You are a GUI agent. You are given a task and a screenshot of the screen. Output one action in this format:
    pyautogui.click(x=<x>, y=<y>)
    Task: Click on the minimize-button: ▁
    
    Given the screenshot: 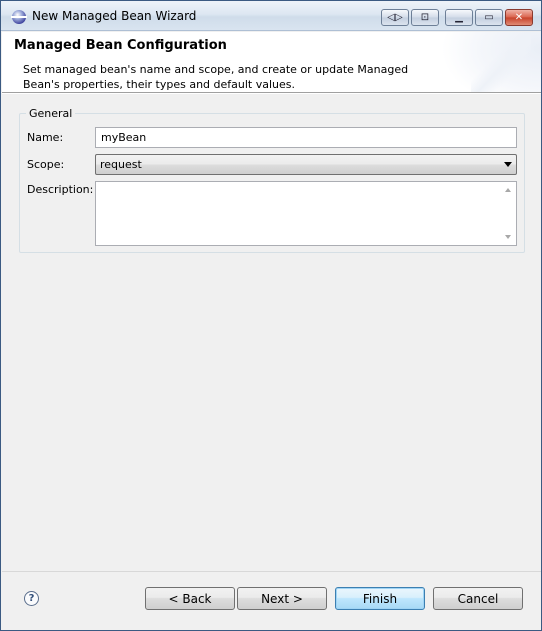 What is the action you would take?
    pyautogui.click(x=459, y=17)
    